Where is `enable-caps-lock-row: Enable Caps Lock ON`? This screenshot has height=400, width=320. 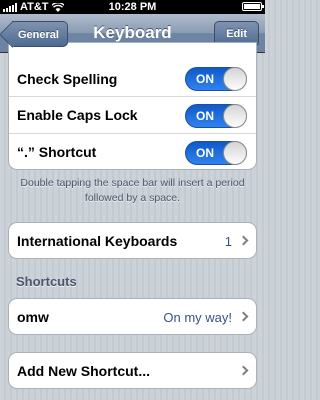 enable-caps-lock-row: Enable Caps Lock ON is located at coordinates (132, 115).